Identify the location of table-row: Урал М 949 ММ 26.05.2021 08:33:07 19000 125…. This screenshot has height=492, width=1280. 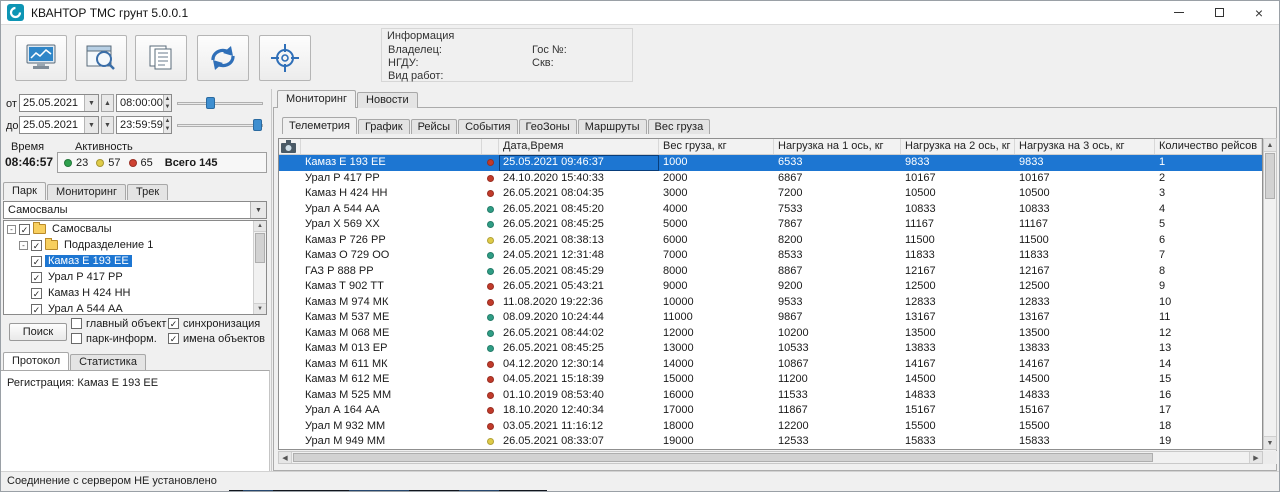
(770, 441).